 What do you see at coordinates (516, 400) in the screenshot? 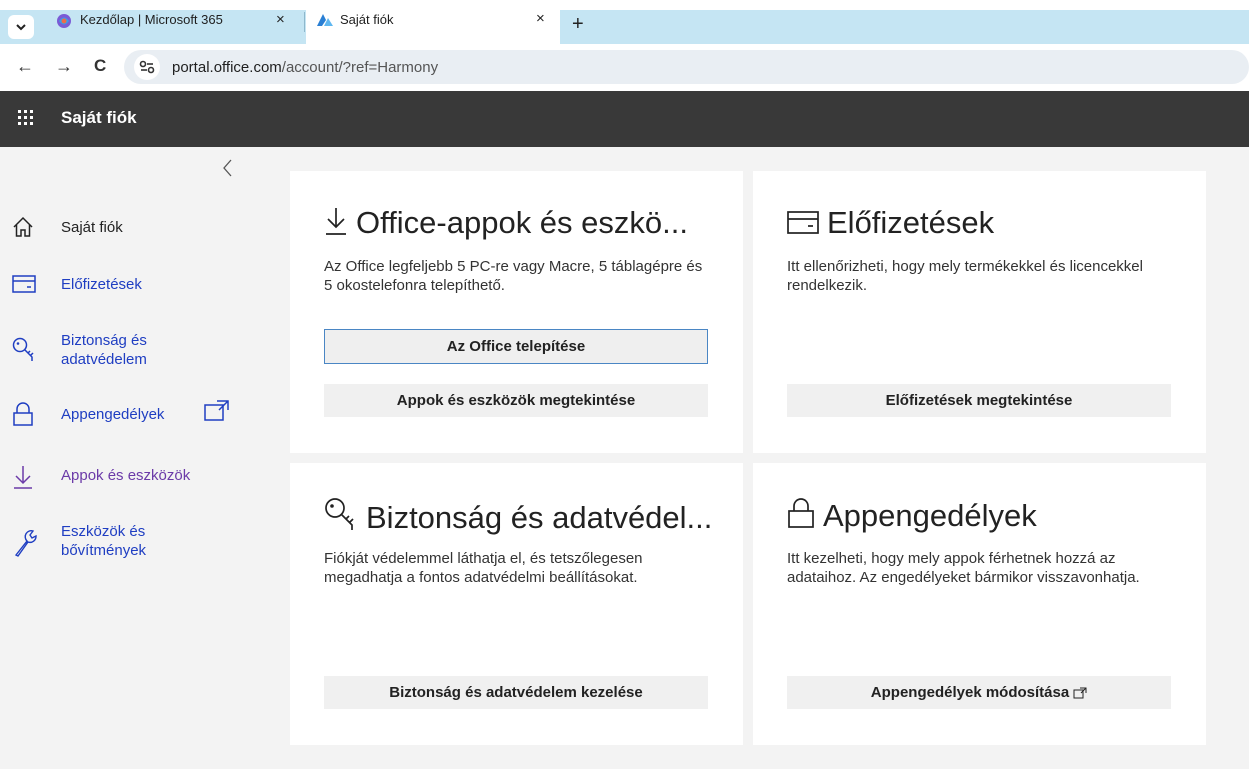
I see `view-apps-devices-button: Appok és eszközök megtekintése` at bounding box center [516, 400].